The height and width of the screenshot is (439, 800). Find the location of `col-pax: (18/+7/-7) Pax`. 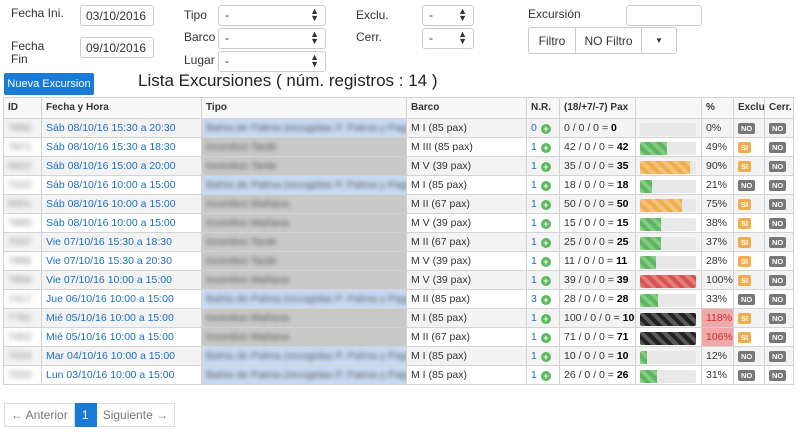

col-pax: (18/+7/-7) Pax is located at coordinates (597, 108).